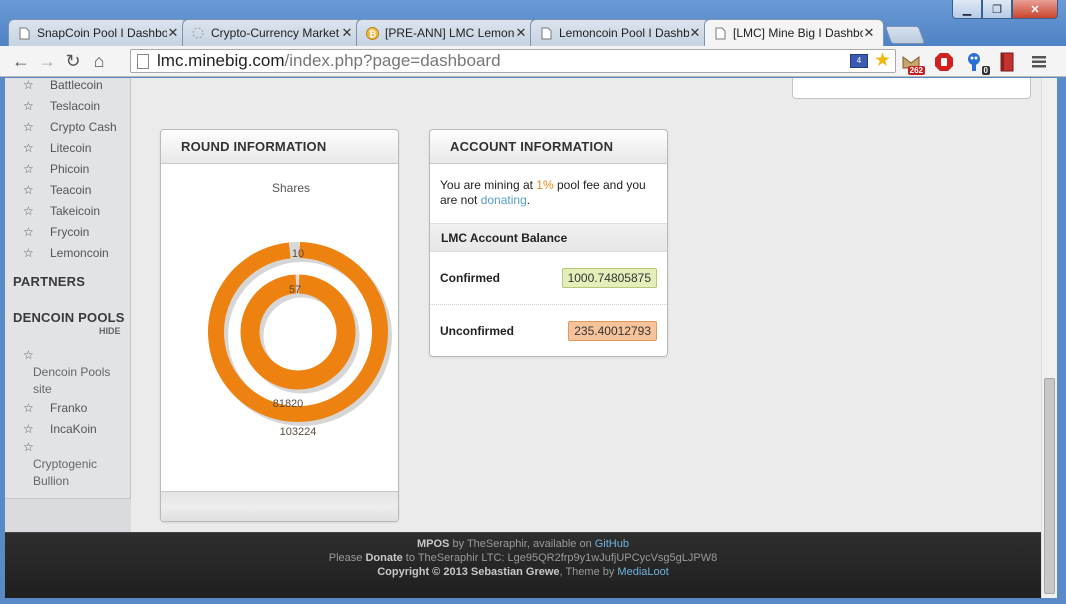  I want to click on hide-toggle: HIDE, so click(110, 331).